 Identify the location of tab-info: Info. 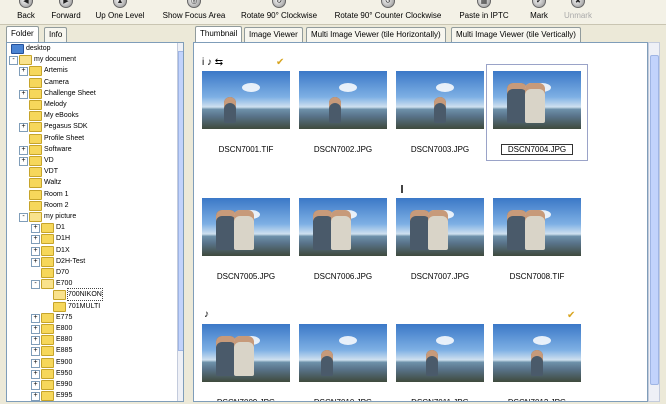
(56, 34).